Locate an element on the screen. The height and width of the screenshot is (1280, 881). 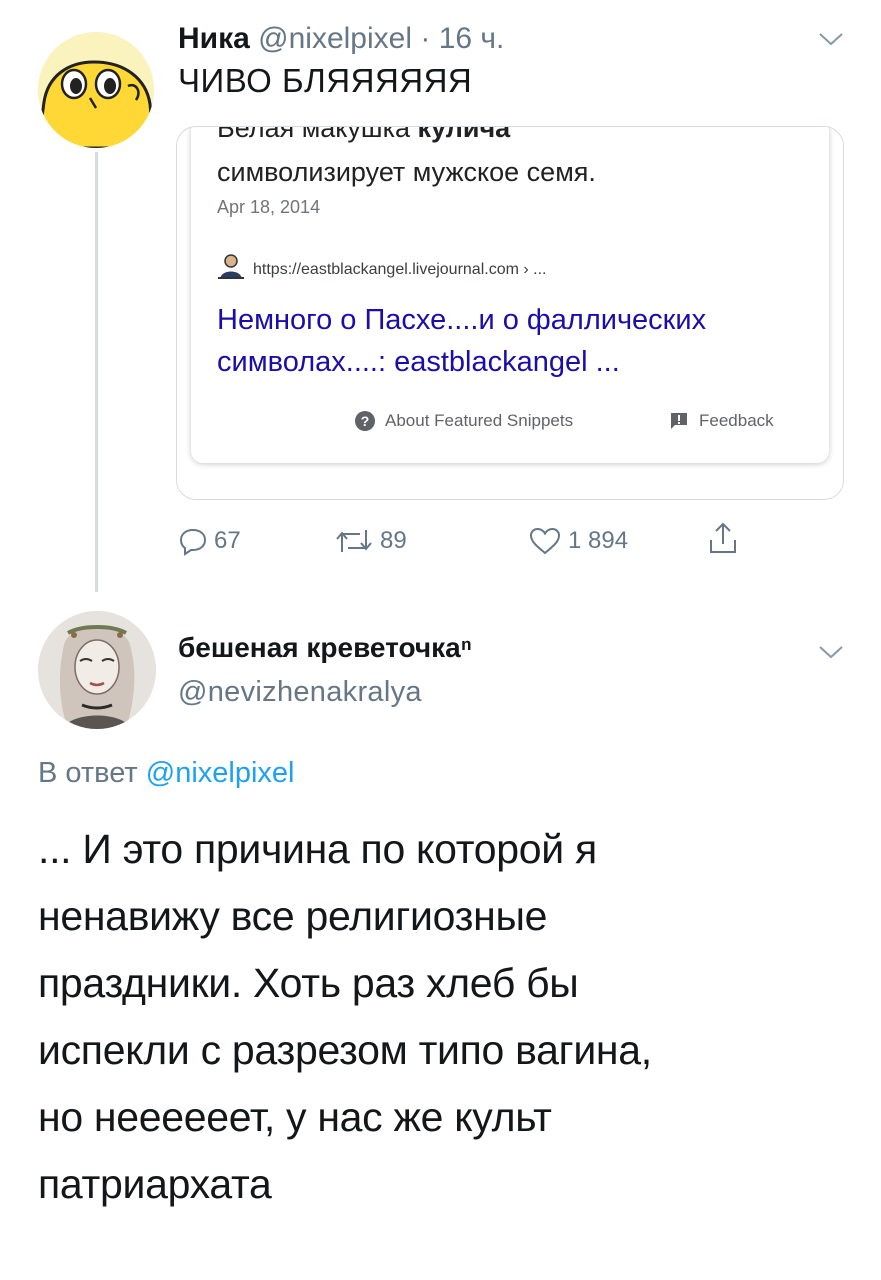
snippet-date: Apr 18, 2014 is located at coordinates (269, 207).